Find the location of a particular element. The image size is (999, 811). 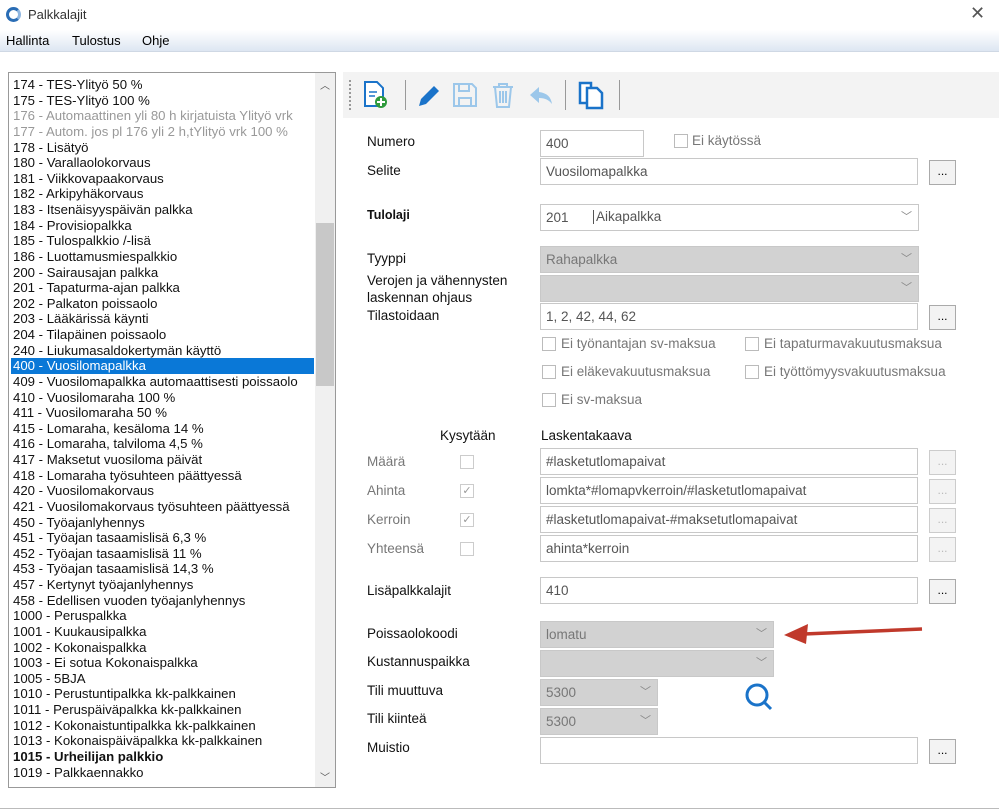

menu-tulostus: Tulostus is located at coordinates (96, 40).